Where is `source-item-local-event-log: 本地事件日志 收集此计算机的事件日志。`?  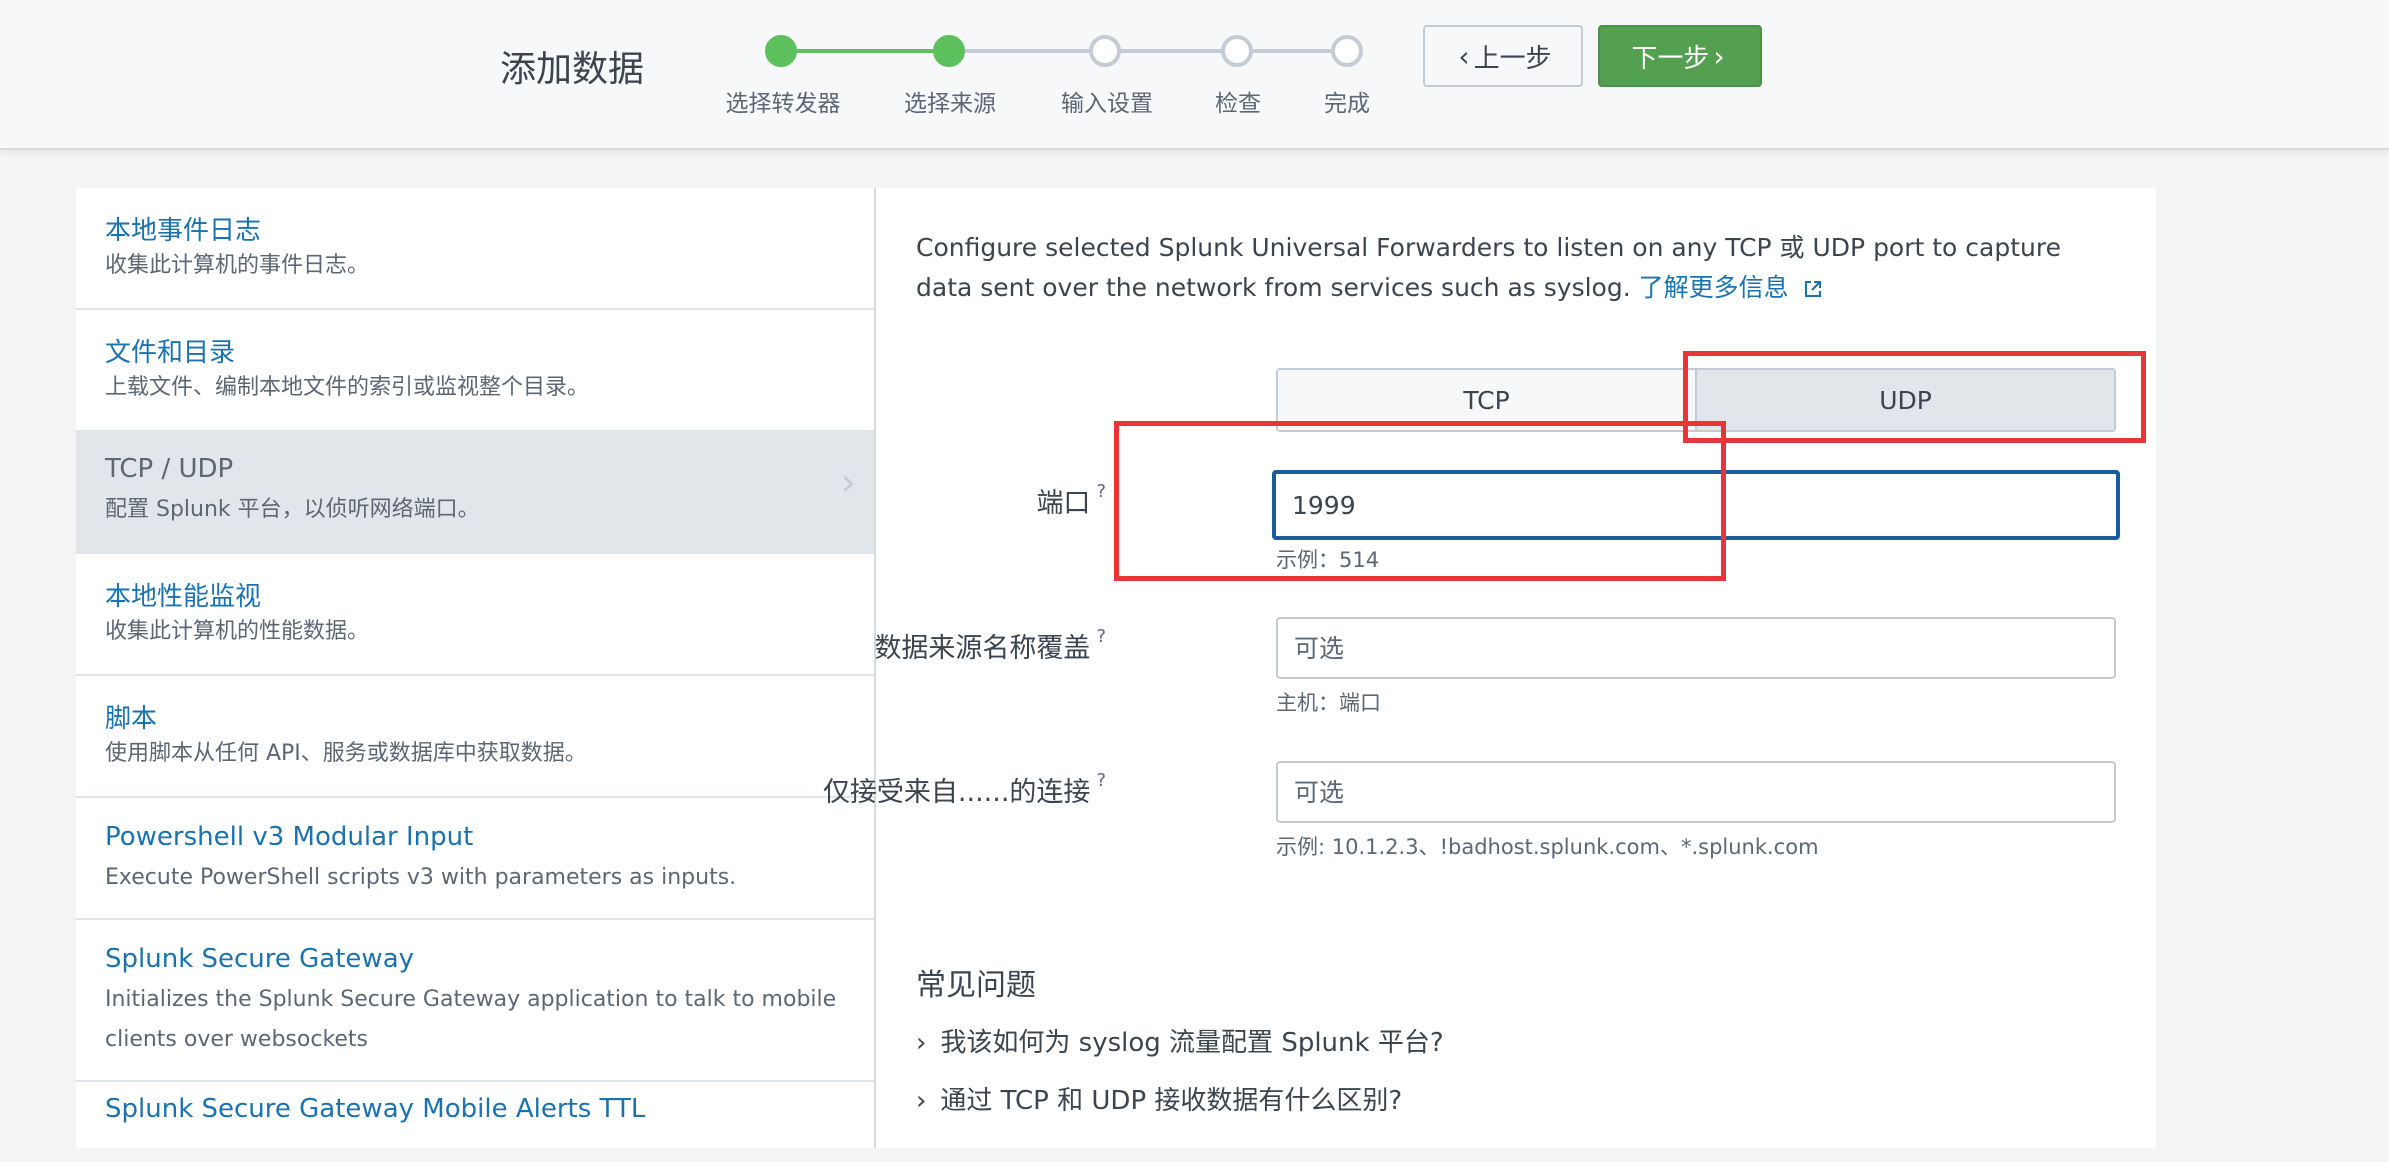 source-item-local-event-log: 本地事件日志 收集此计算机的事件日志。 is located at coordinates (475, 249).